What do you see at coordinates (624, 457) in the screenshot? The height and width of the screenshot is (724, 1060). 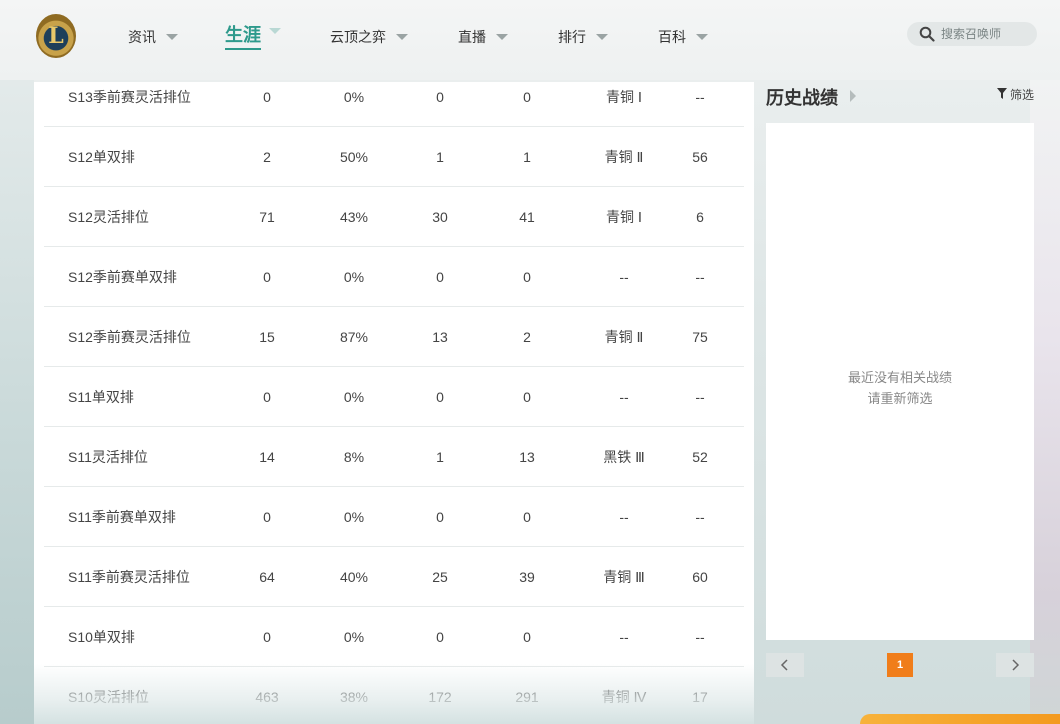 I see `cell-rank-tier: 黑铁 Ⅲ` at bounding box center [624, 457].